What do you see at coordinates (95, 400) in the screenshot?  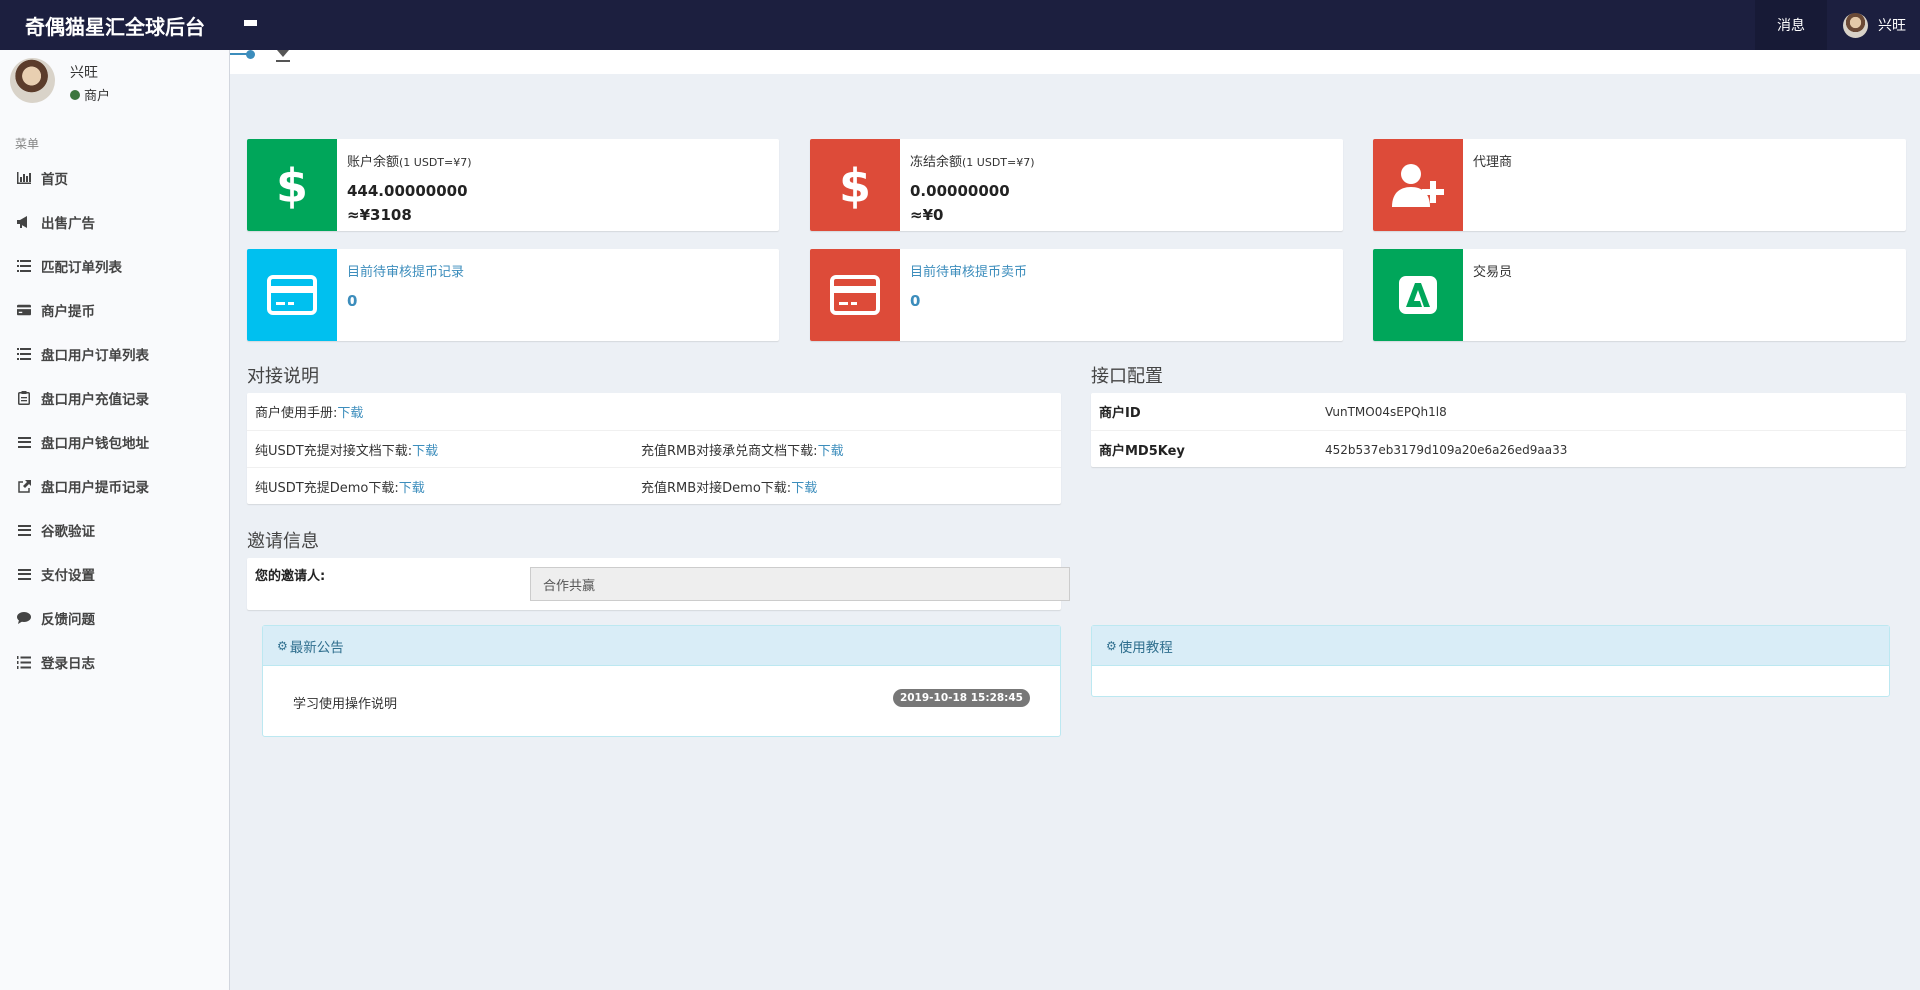 I see `sidebar-item-label: 盘口用户充值记录` at bounding box center [95, 400].